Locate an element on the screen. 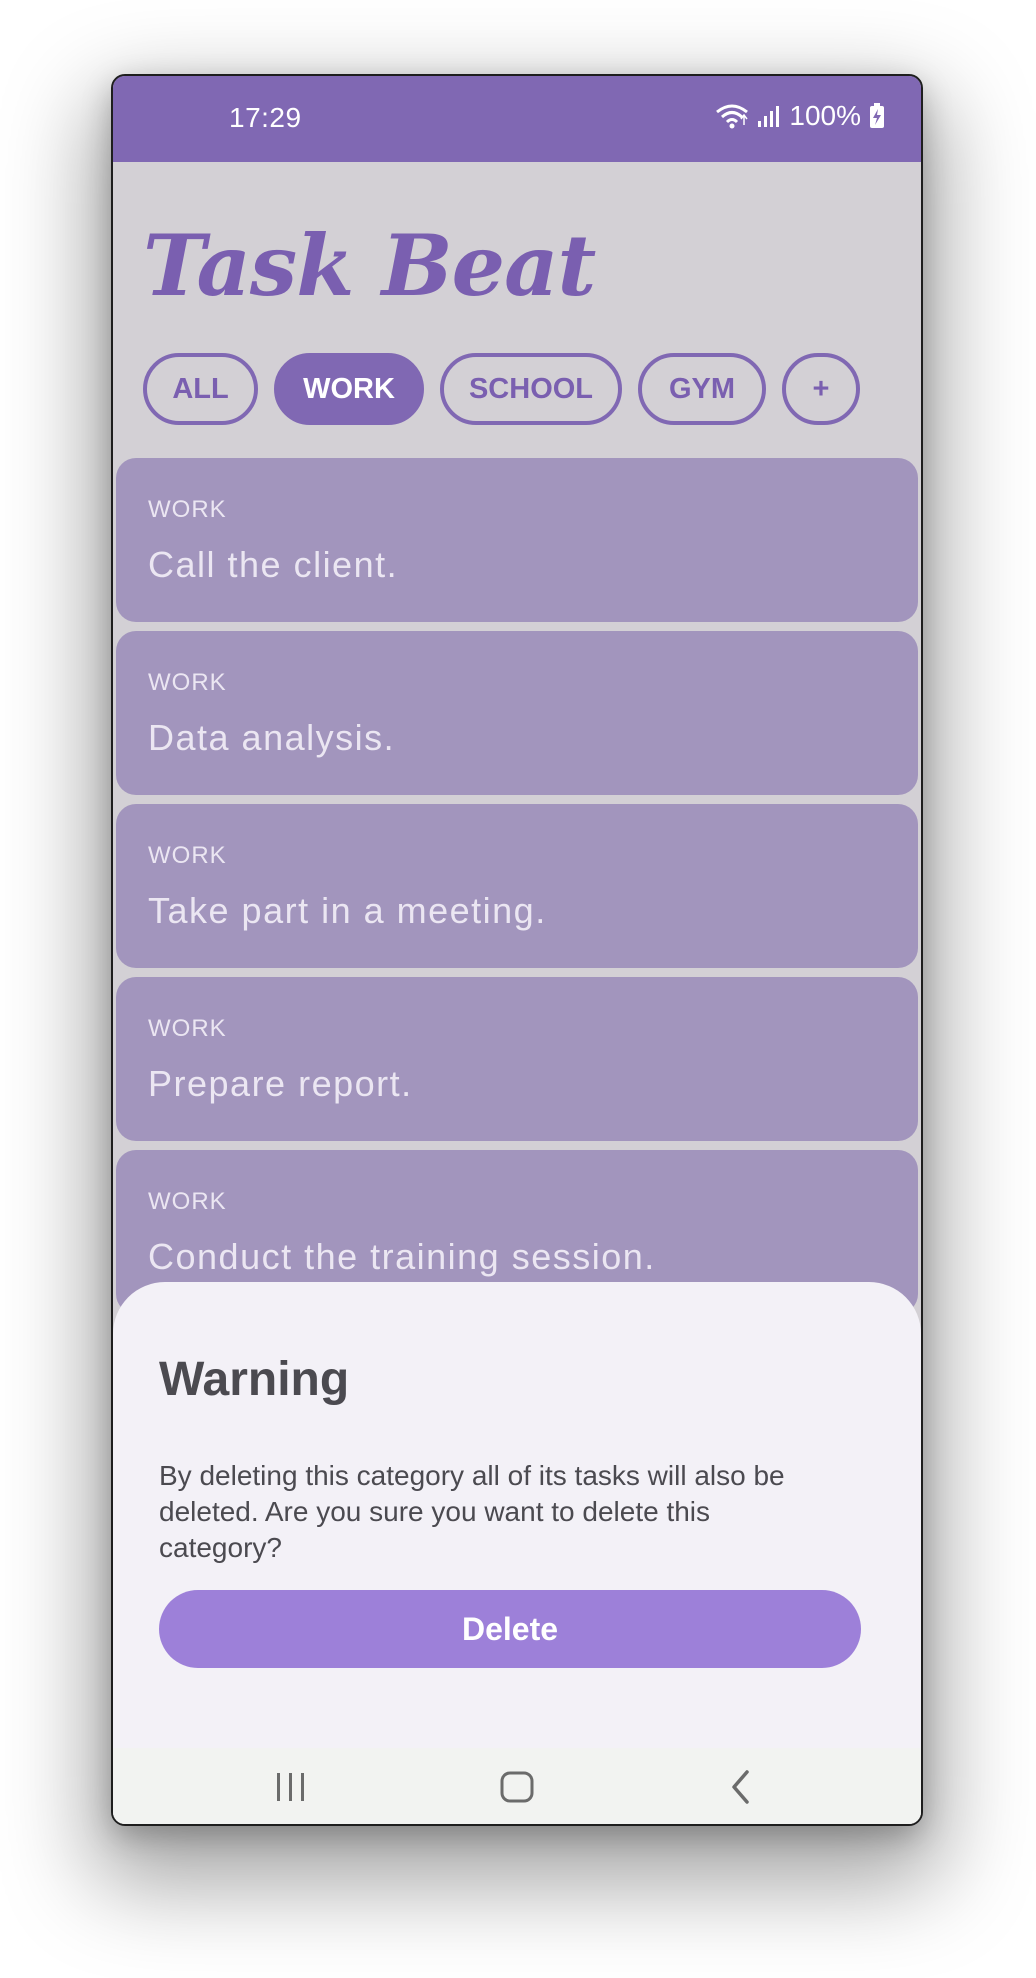  add-category-button: + is located at coordinates (821, 389).